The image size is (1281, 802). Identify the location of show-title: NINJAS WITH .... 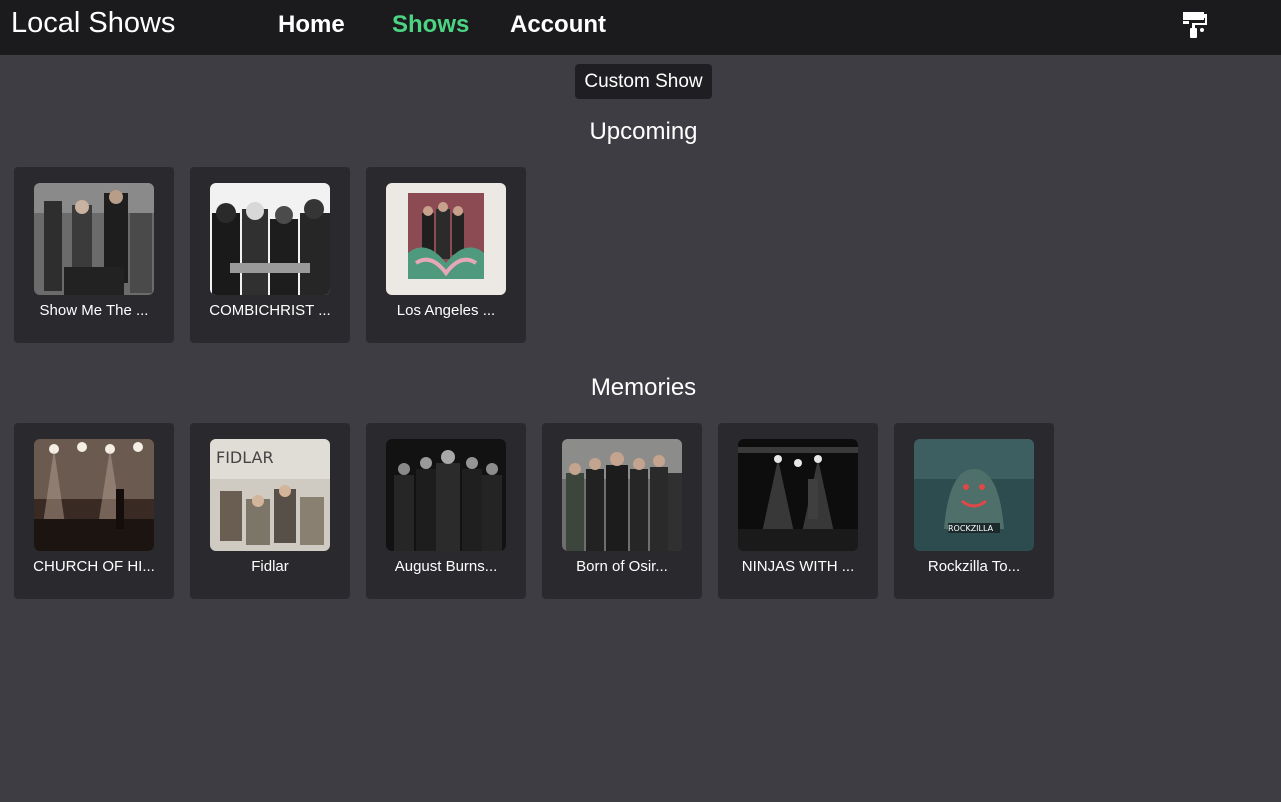
(798, 566).